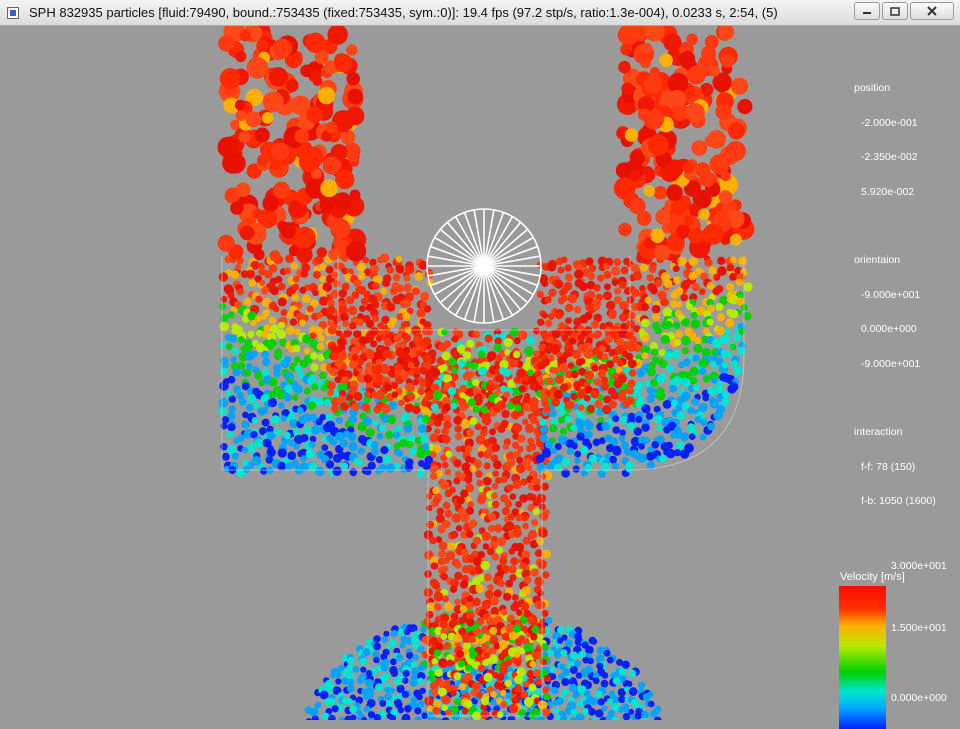 This screenshot has height=729, width=960. Describe the element at coordinates (895, 11) in the screenshot. I see `maximize-button` at that location.